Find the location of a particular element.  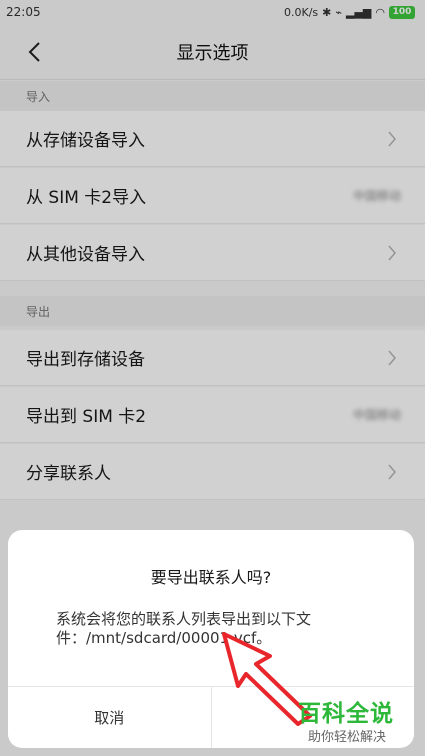

watermark-subtitle: 助你轻松解决 is located at coordinates (347, 737).